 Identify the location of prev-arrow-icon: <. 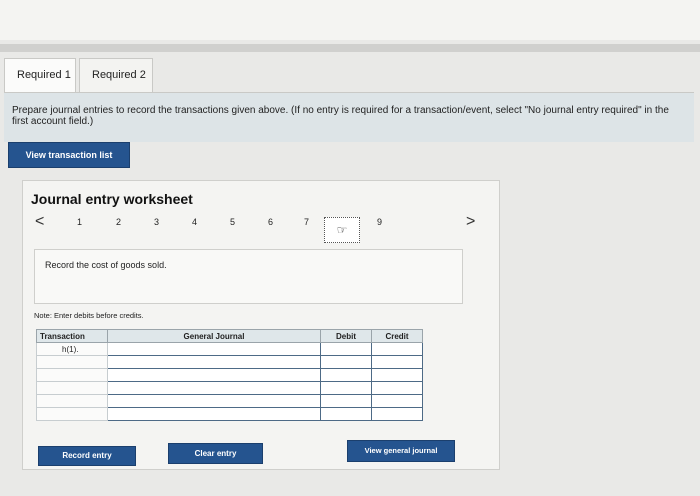
(39, 222).